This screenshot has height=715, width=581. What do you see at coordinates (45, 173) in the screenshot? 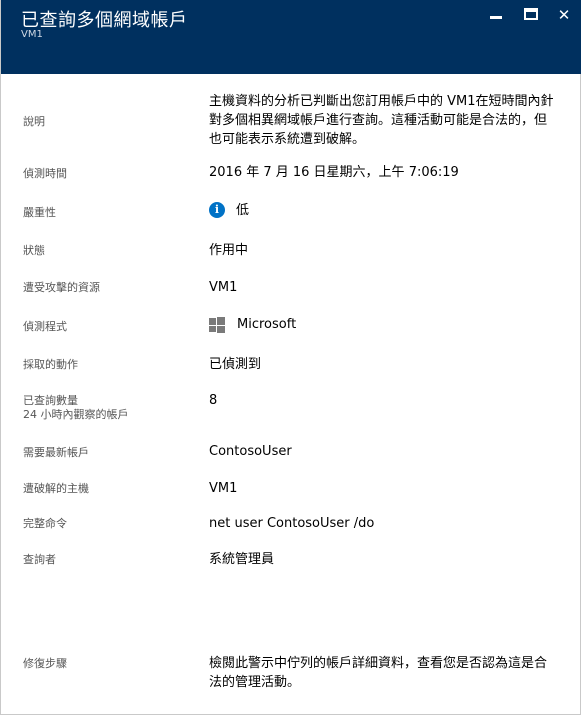
I see `detection-time-label: 偵測時間` at bounding box center [45, 173].